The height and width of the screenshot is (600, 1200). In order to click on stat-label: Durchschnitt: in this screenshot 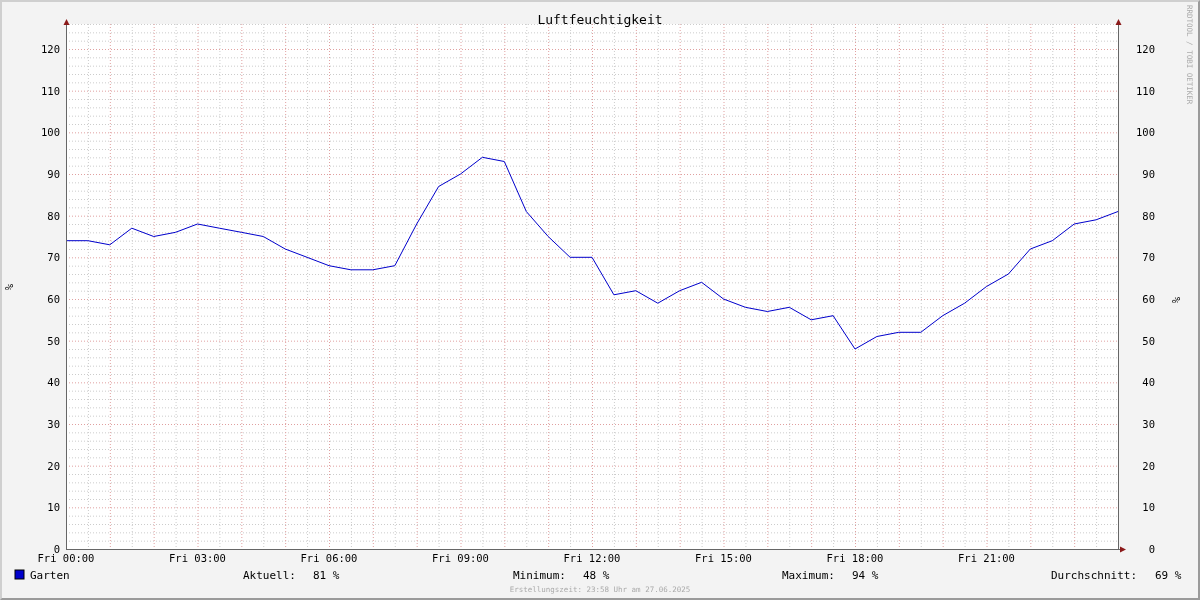, I will do `click(1094, 575)`.